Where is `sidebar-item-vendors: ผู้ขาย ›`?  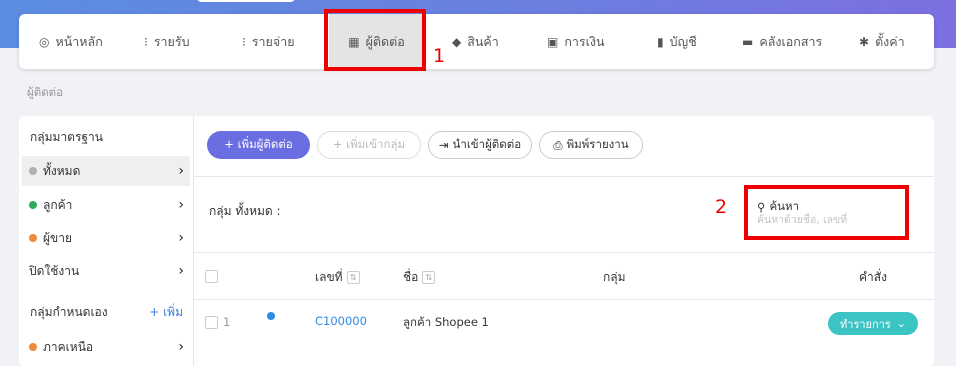 sidebar-item-vendors: ผู้ขาย › is located at coordinates (106, 238).